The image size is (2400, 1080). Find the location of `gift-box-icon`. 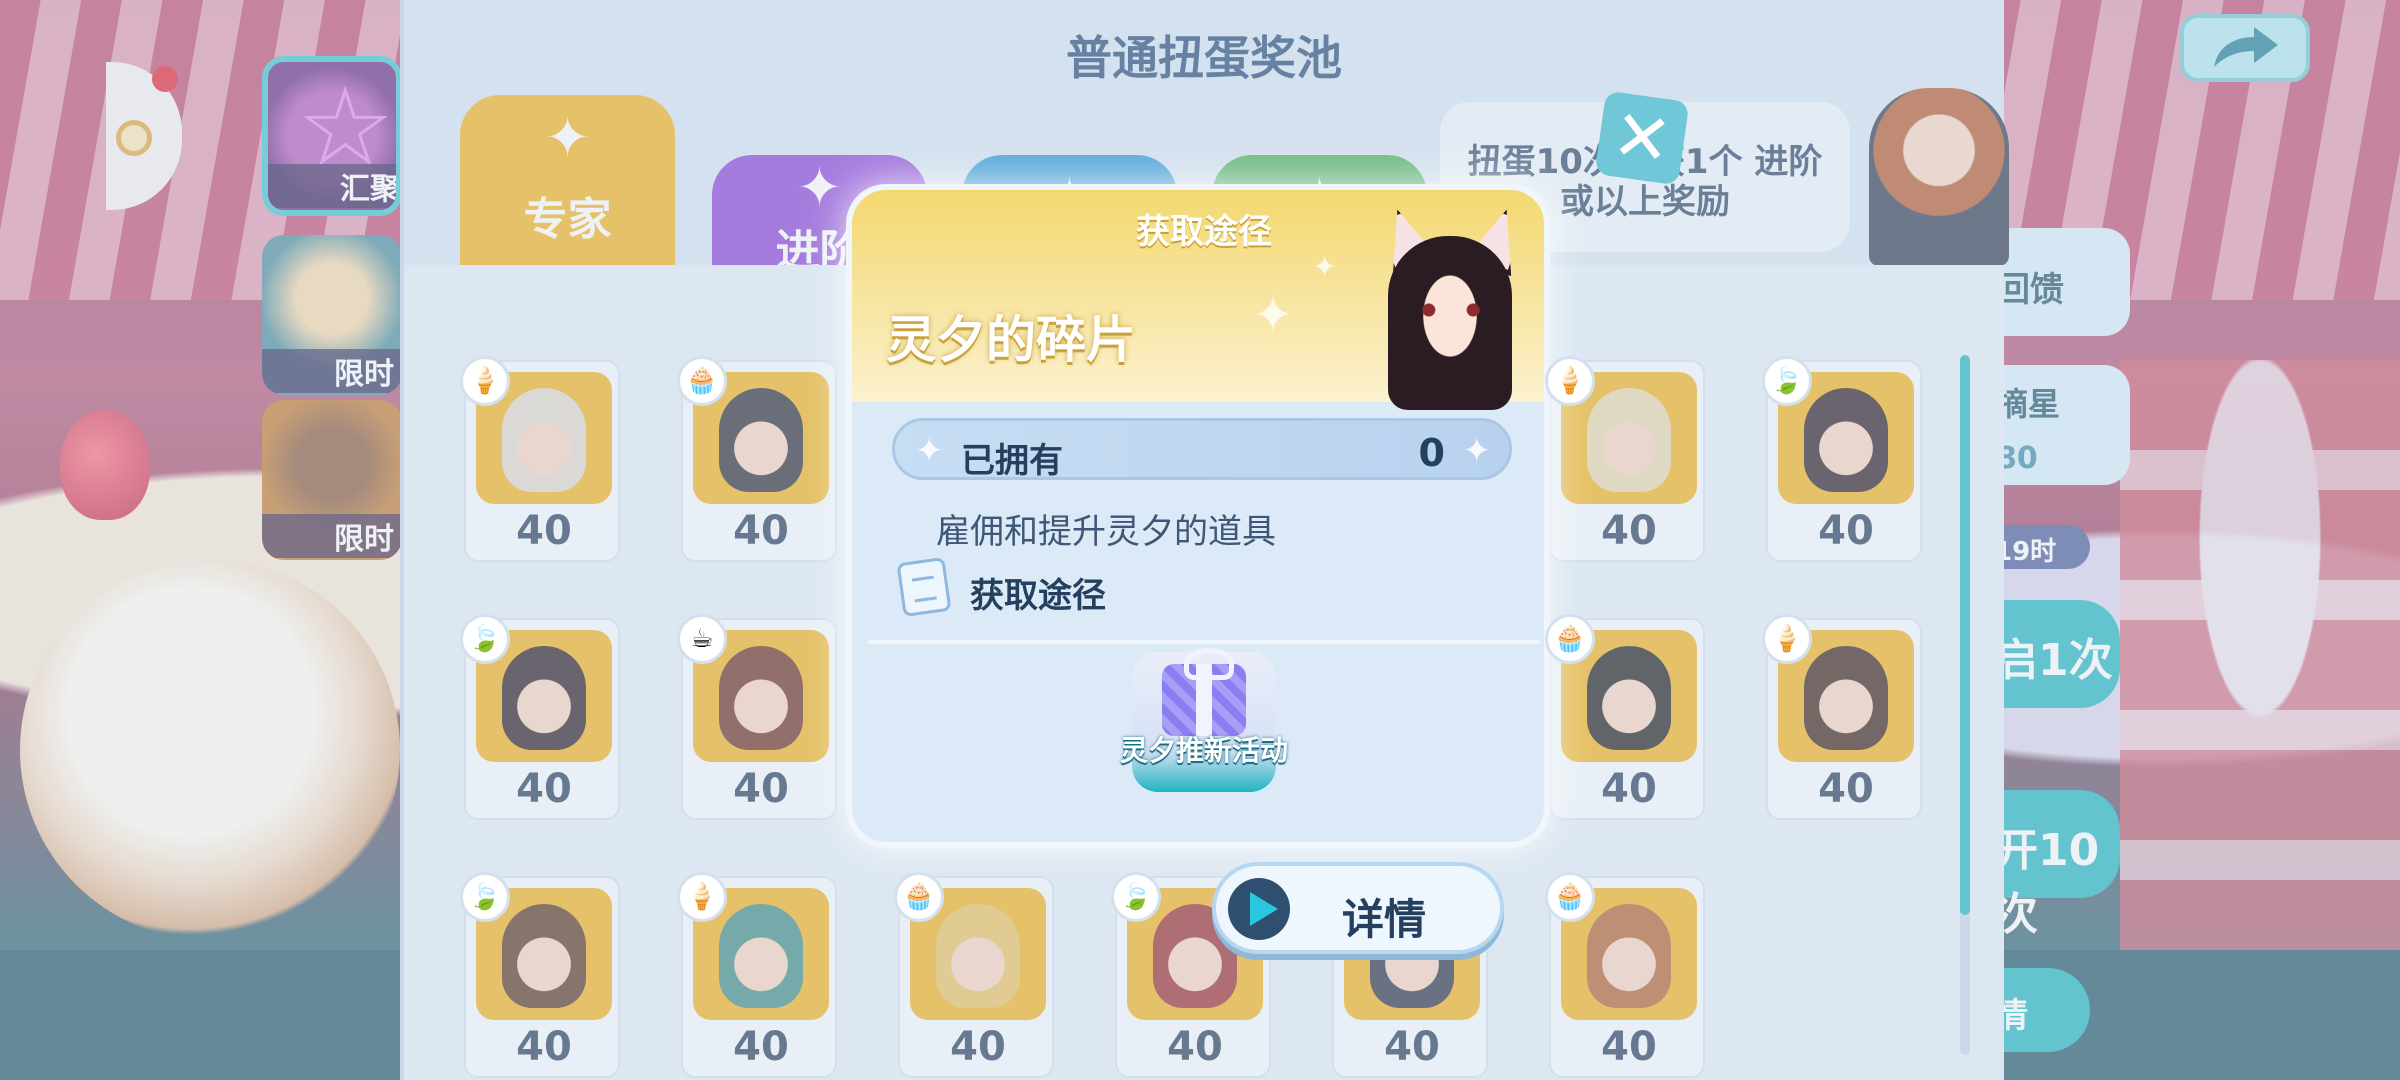

gift-box-icon is located at coordinates (1204, 692).